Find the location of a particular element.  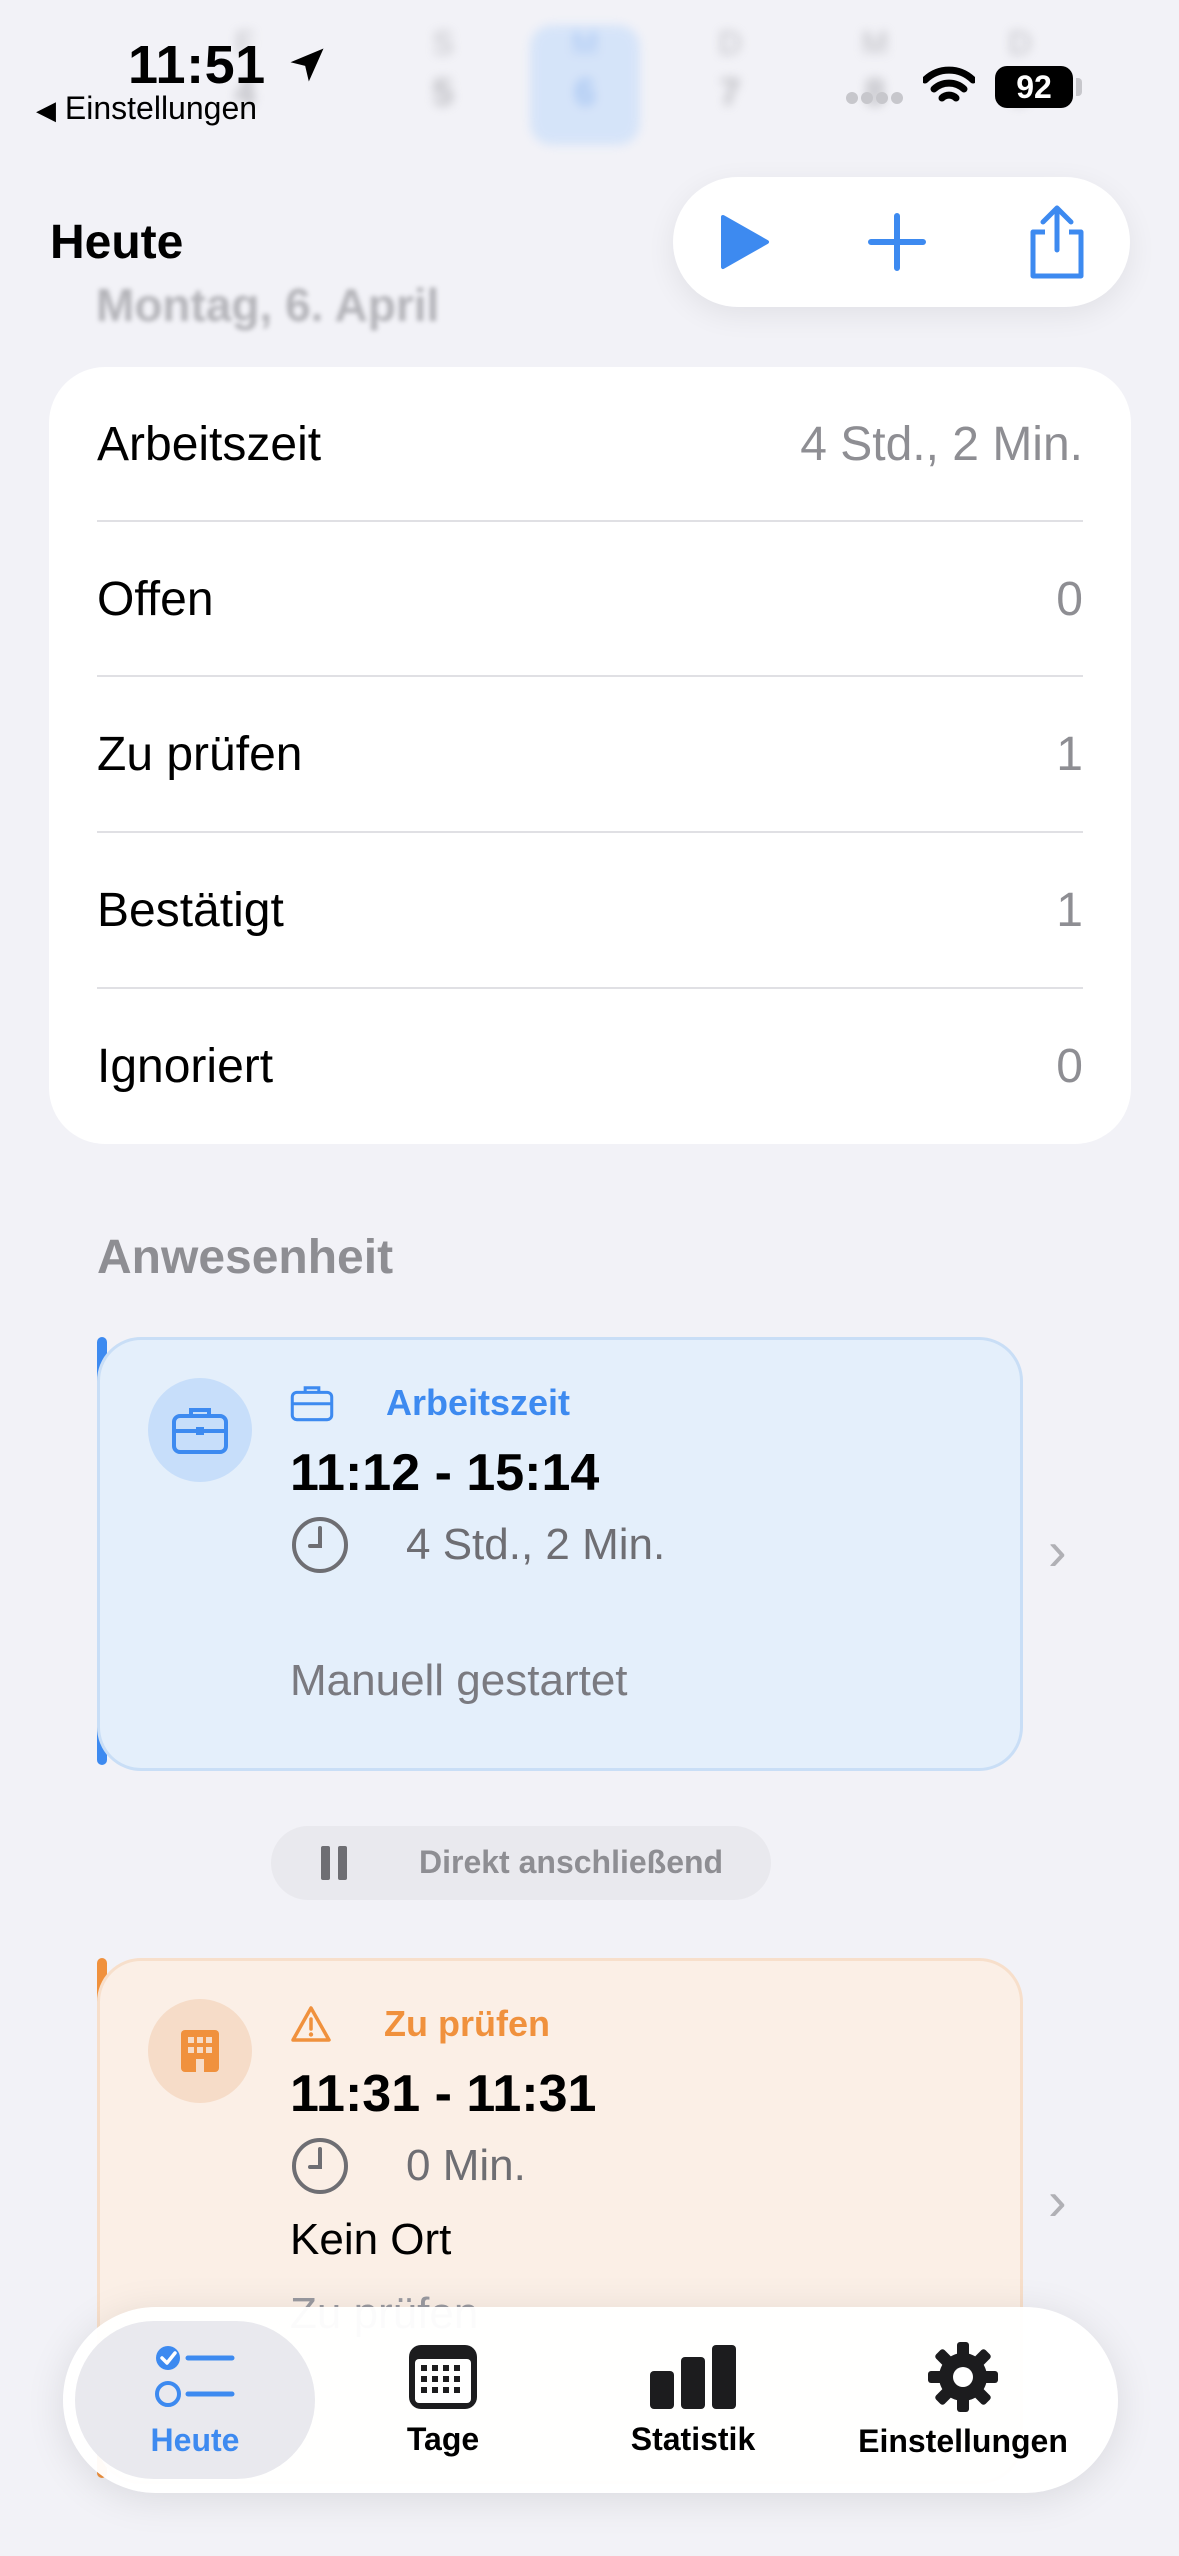

day-number: 7 is located at coordinates (730, 93).